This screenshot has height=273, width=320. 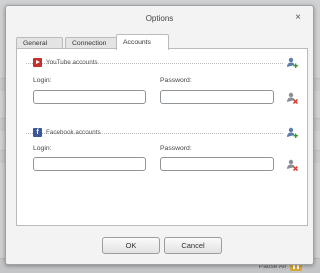 I want to click on youtube-section-label: YouTube accounts, so click(x=72, y=62).